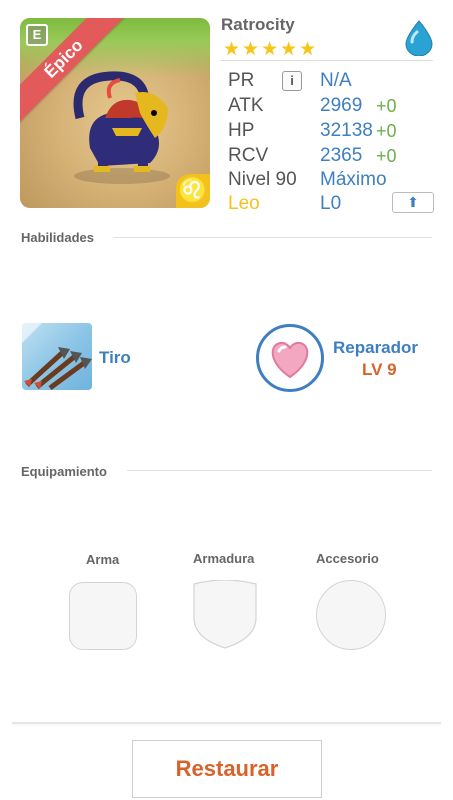 The width and height of the screenshot is (453, 800). Describe the element at coordinates (331, 203) in the screenshot. I see `stat-sign-value: L0` at that location.